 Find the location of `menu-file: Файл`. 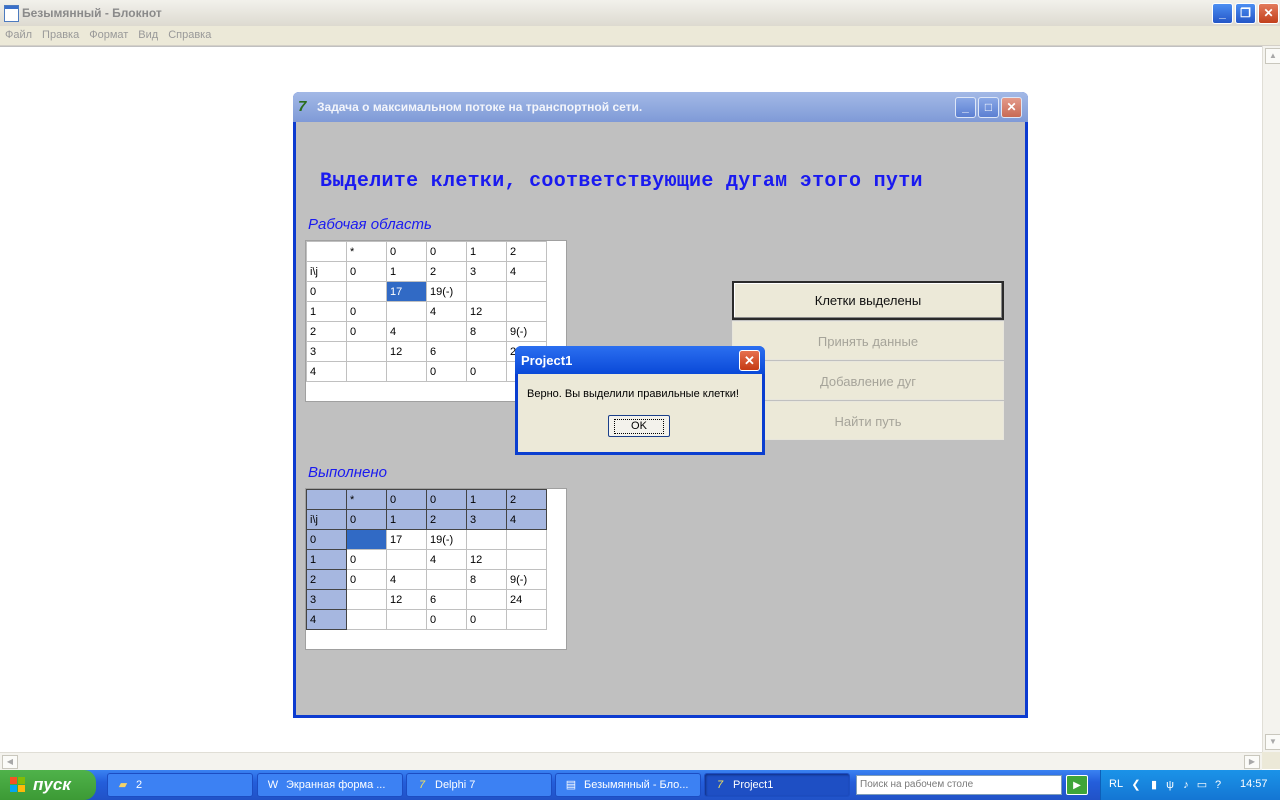

menu-file: Файл is located at coordinates (18, 35).